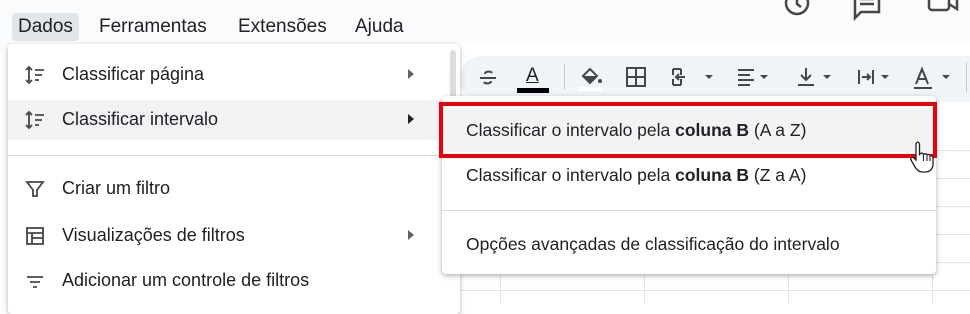 The image size is (970, 314). I want to click on history-icon, so click(797, 12).